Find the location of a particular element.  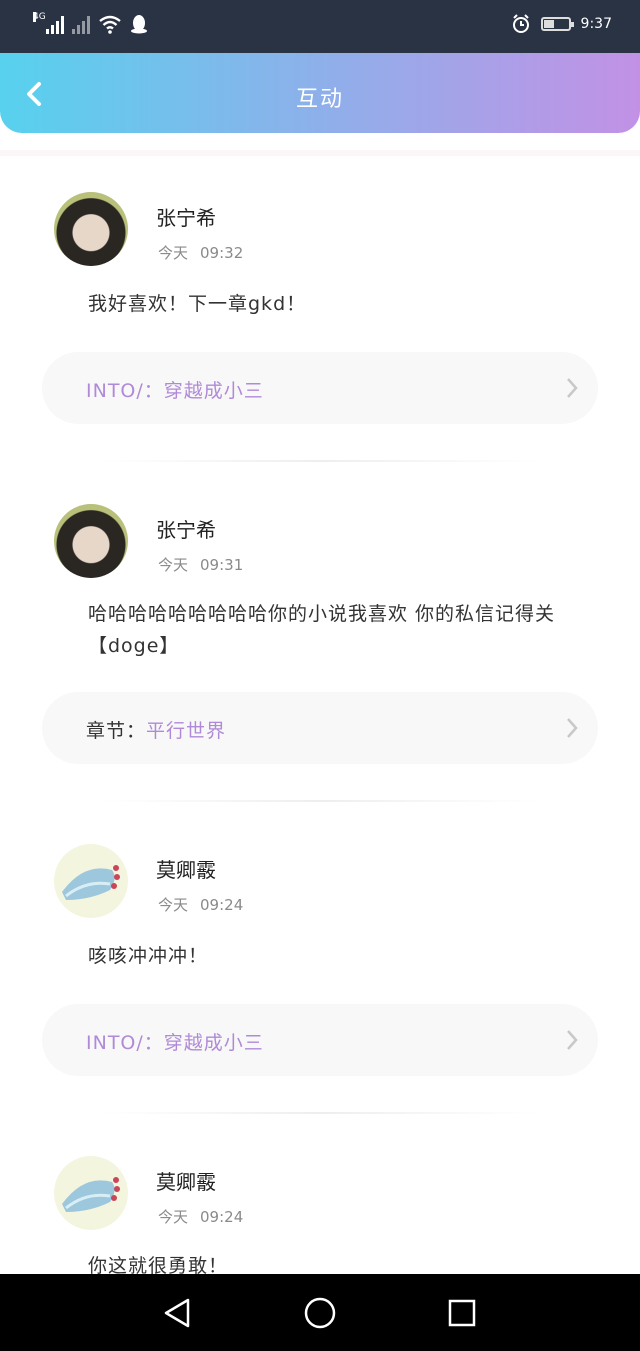

home-circle-icon is located at coordinates (320, 1313).